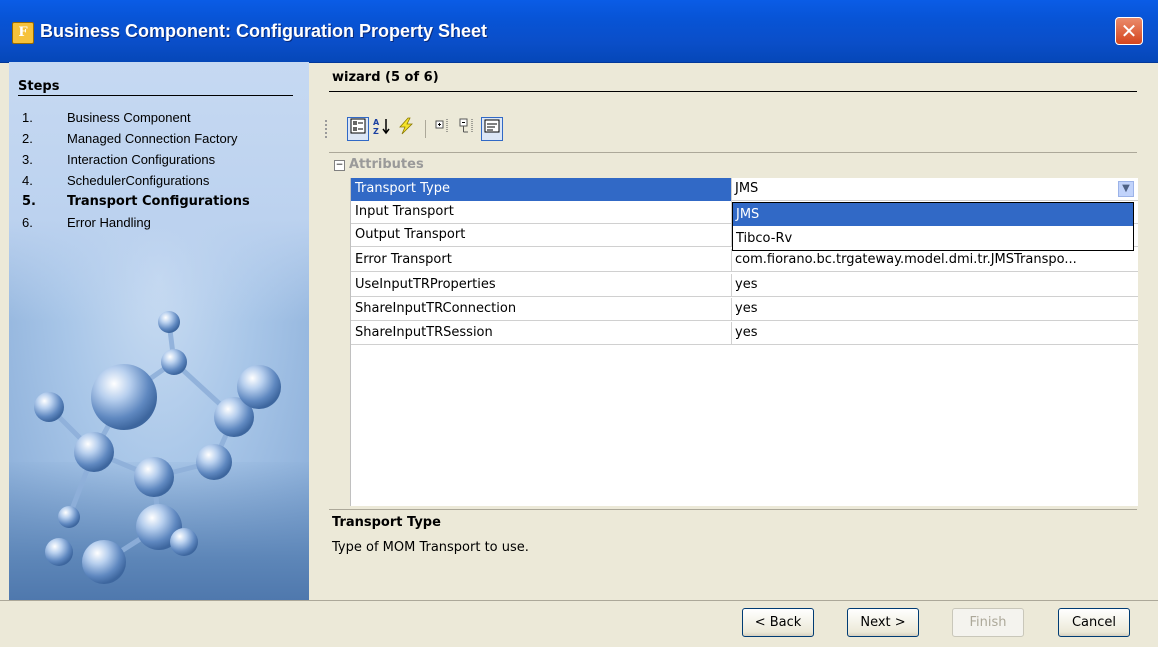  Describe the element at coordinates (109, 222) in the screenshot. I see `step-label: Error Handling` at that location.